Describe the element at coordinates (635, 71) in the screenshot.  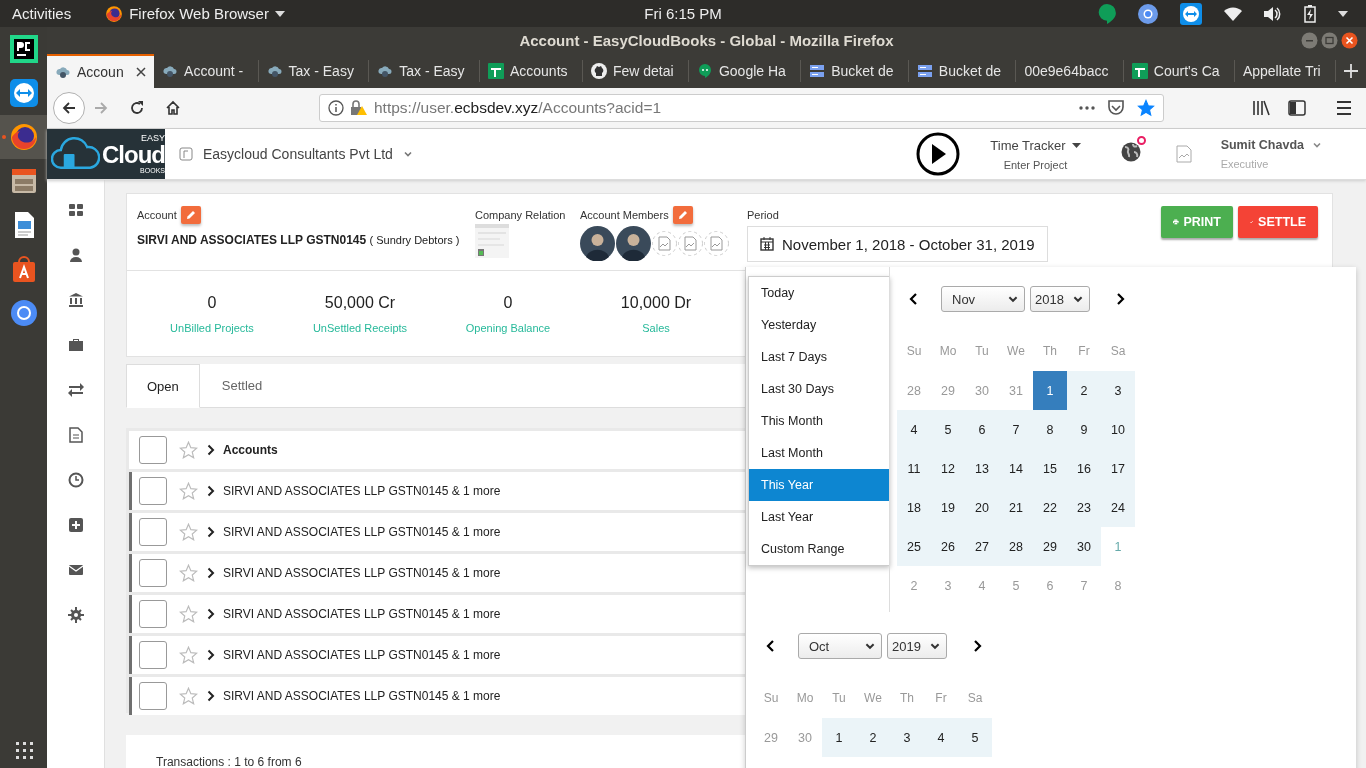
I see `browser-tab: Few detai` at that location.